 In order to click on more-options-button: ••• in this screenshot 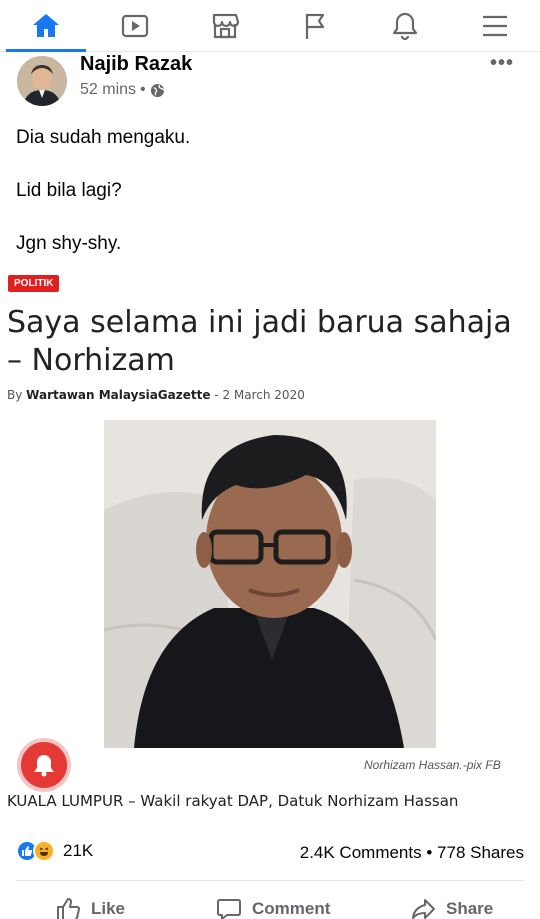, I will do `click(502, 63)`.